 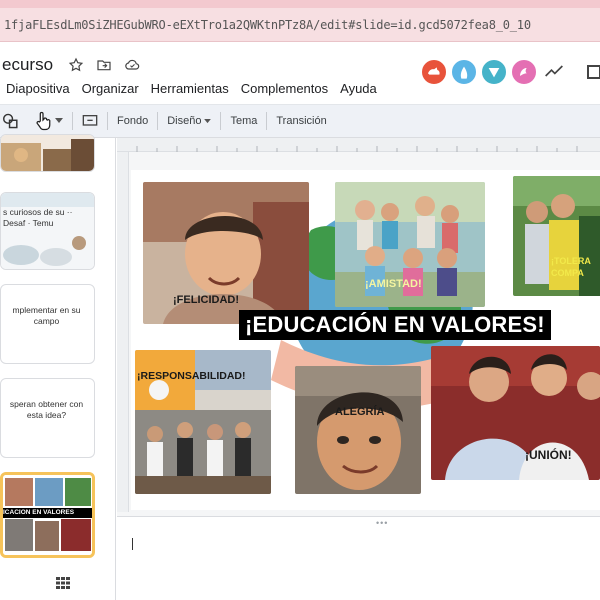 I want to click on cloud-saved-icon, so click(x=132, y=65).